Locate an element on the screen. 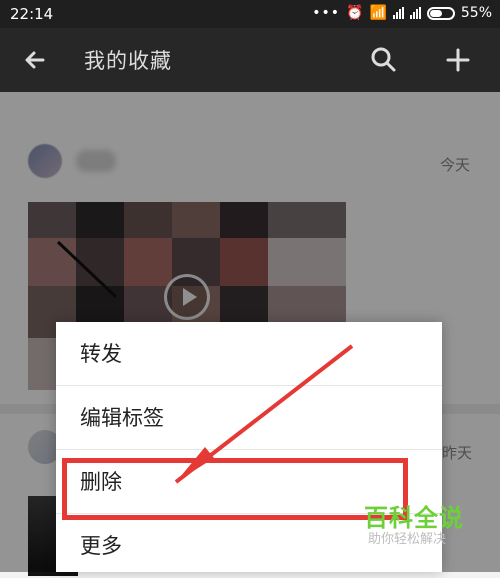 The height and width of the screenshot is (578, 500). add-button is located at coordinates (458, 60).